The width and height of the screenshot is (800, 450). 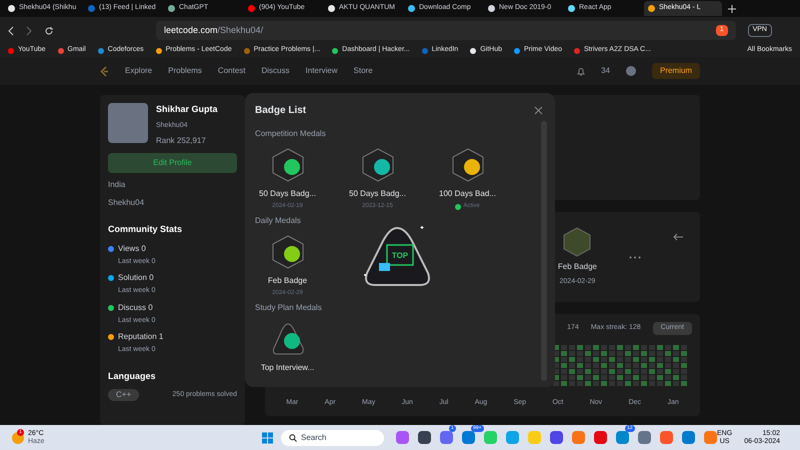 I want to click on nav-link: Problems, so click(x=185, y=71).